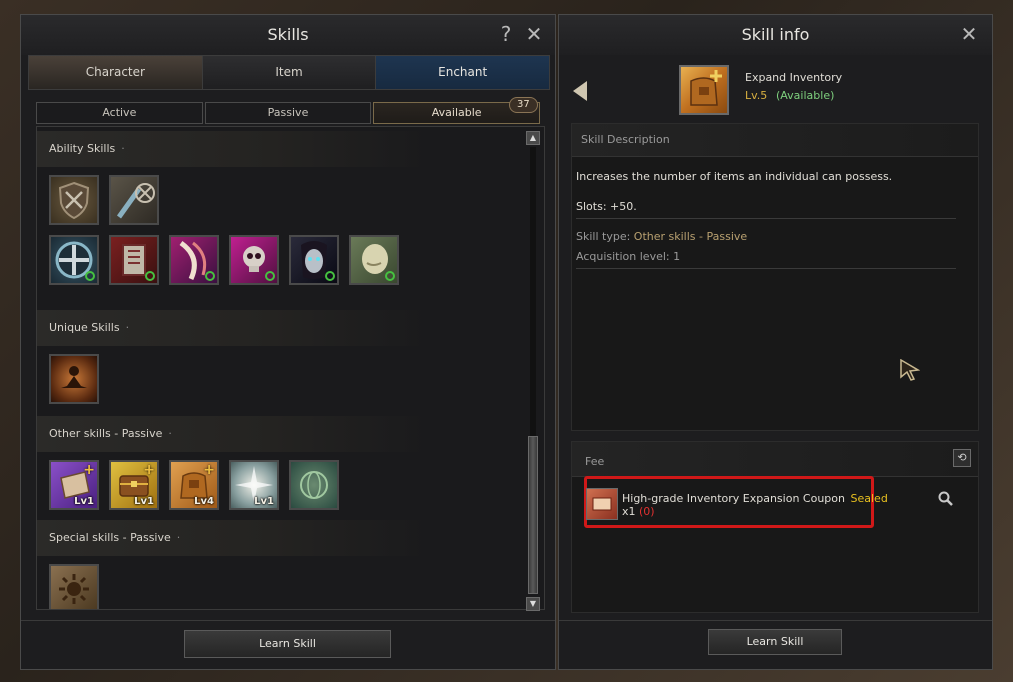 This screenshot has height=682, width=1013. What do you see at coordinates (946, 499) in the screenshot?
I see `search-icon` at bounding box center [946, 499].